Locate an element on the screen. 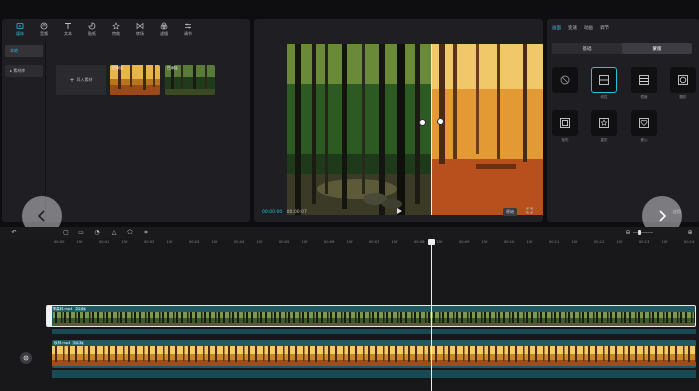  tick-label: 00:11 is located at coordinates (554, 242).